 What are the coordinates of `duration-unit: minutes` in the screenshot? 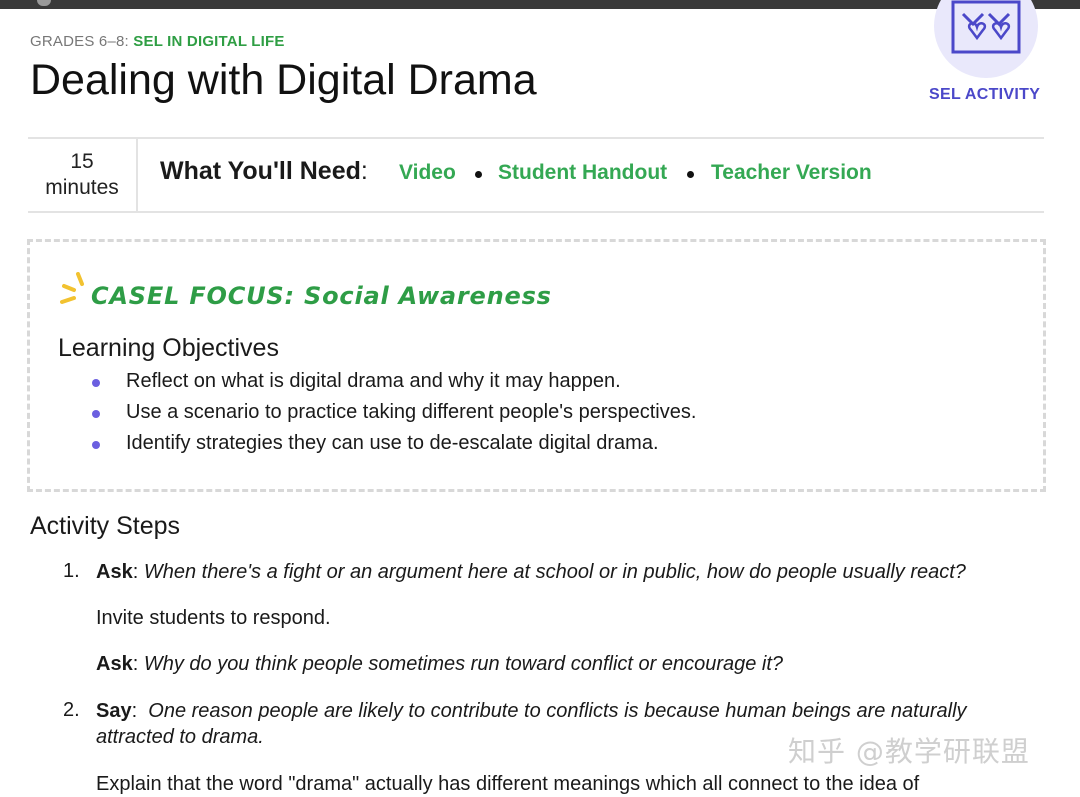 It's located at (82, 187).